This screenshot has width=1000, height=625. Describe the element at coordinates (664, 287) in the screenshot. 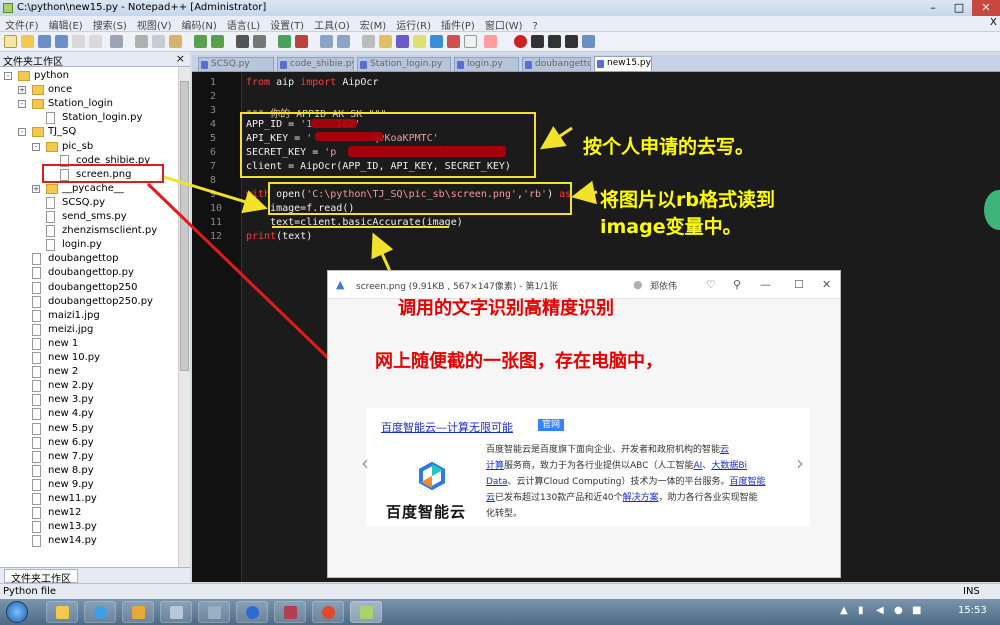

I see `user-name: 郑依伟` at that location.